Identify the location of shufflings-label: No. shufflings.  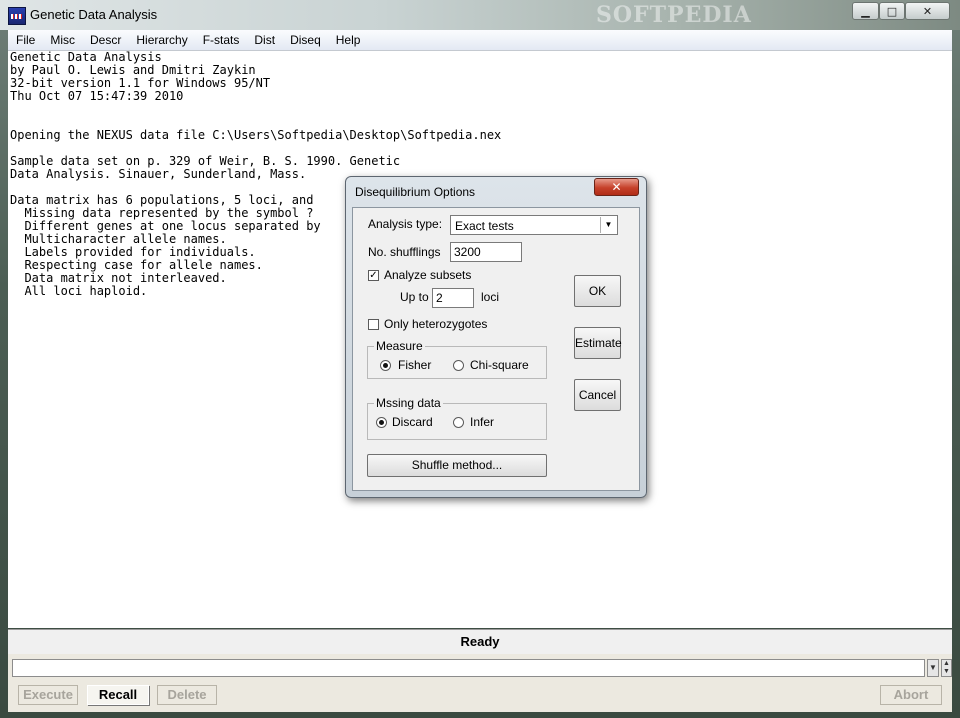
(404, 252).